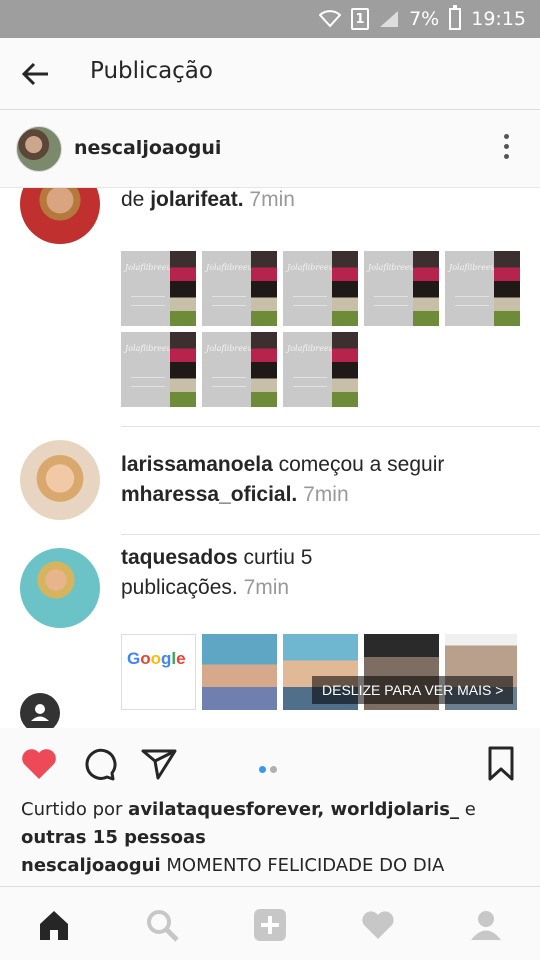  Describe the element at coordinates (378, 925) in the screenshot. I see `activity-heart-icon` at that location.